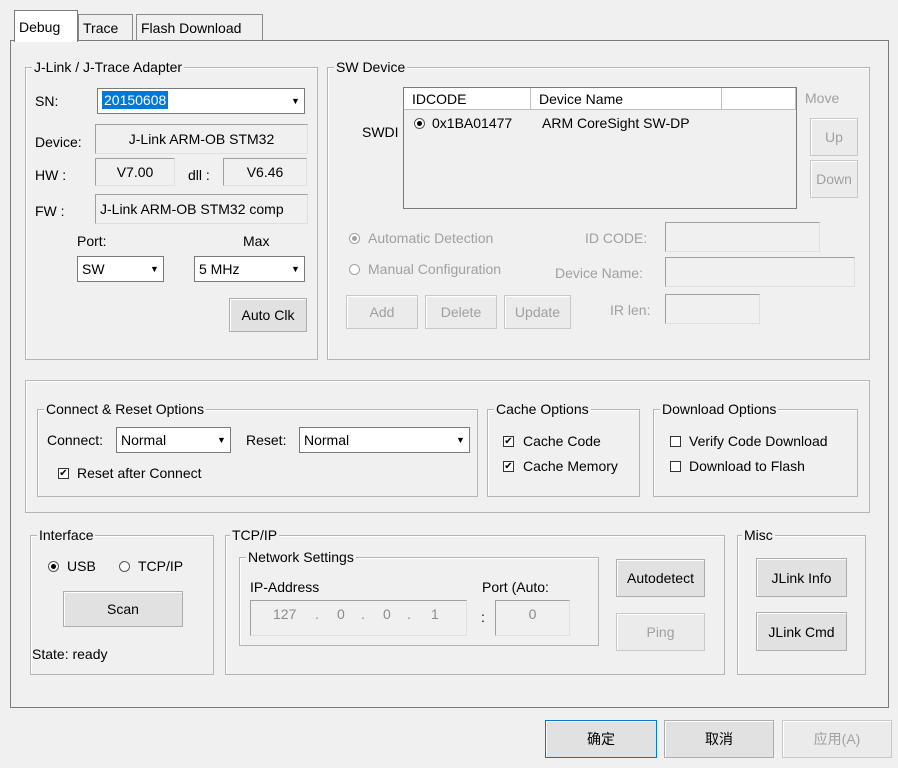 This screenshot has width=898, height=768. I want to click on hw-label: HW :, so click(51, 175).